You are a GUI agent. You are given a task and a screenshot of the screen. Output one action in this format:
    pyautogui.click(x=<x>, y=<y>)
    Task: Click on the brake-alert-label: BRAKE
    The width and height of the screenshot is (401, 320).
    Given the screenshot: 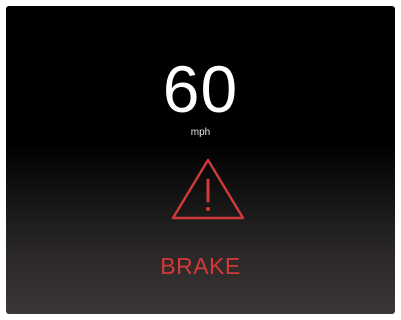 What is the action you would take?
    pyautogui.click(x=200, y=266)
    